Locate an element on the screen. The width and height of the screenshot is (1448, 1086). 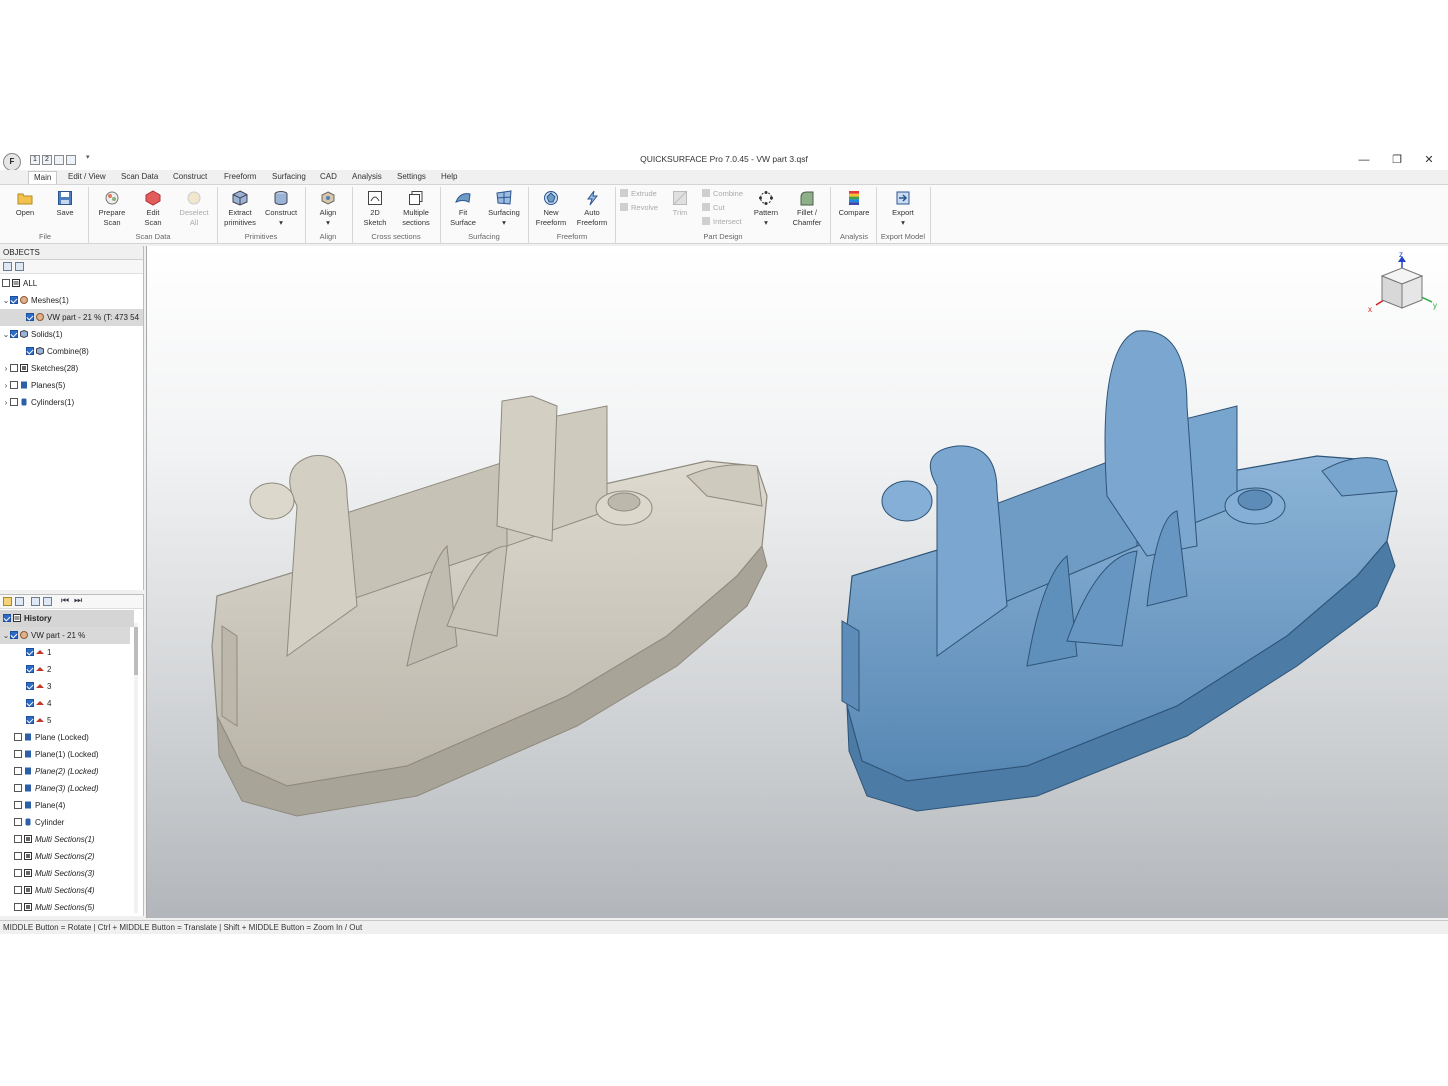
open-button: Open is located at coordinates (25, 210).